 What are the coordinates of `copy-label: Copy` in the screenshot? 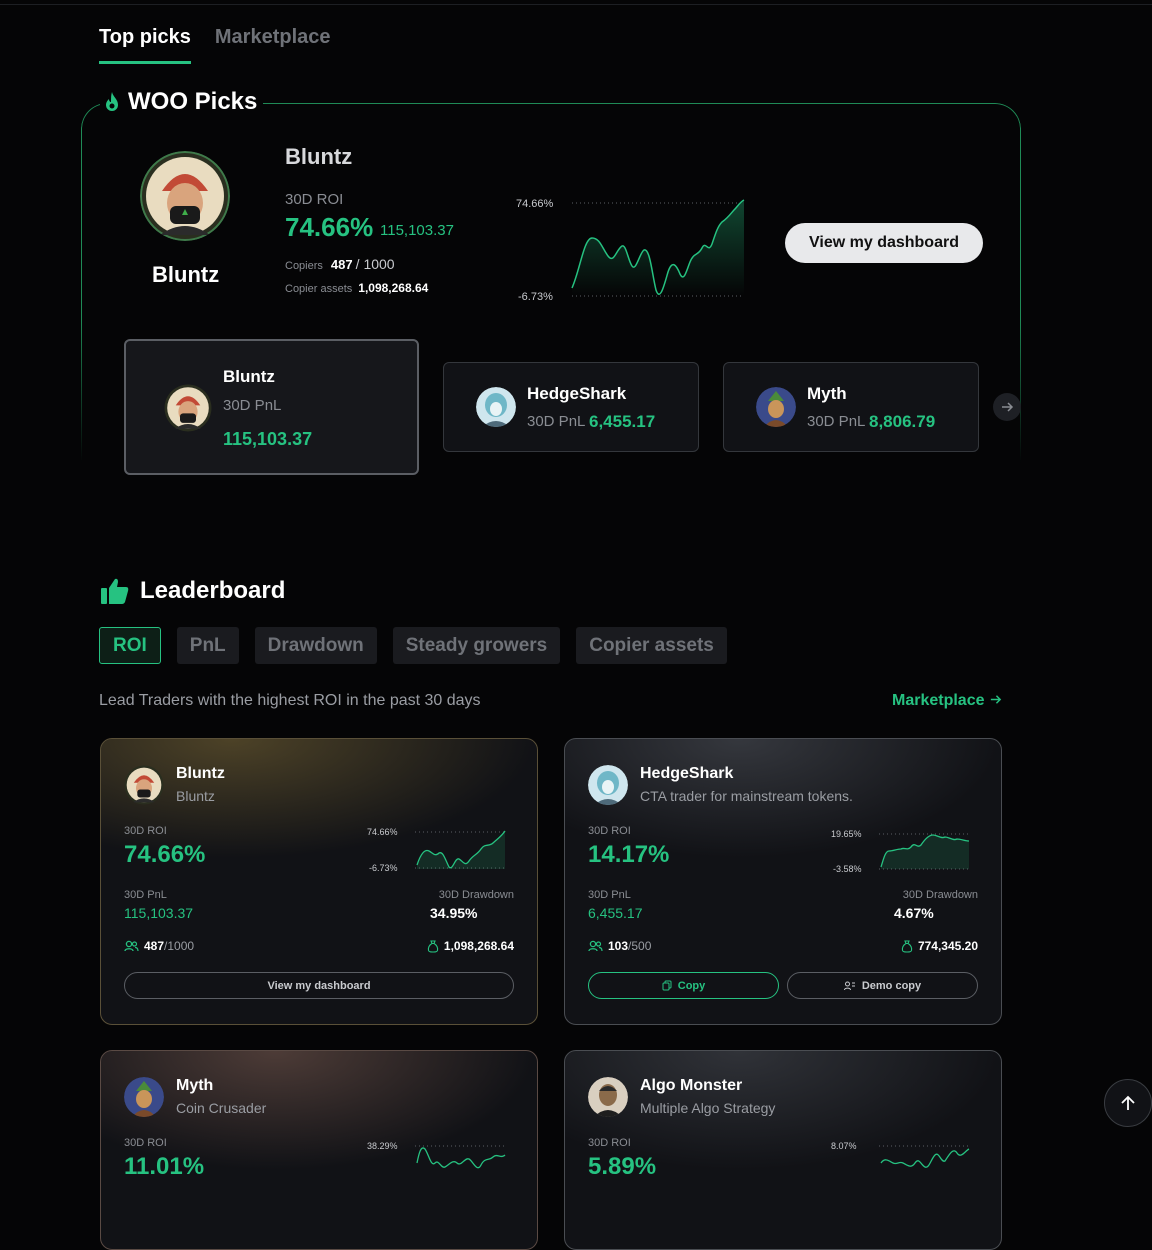 It's located at (691, 985).